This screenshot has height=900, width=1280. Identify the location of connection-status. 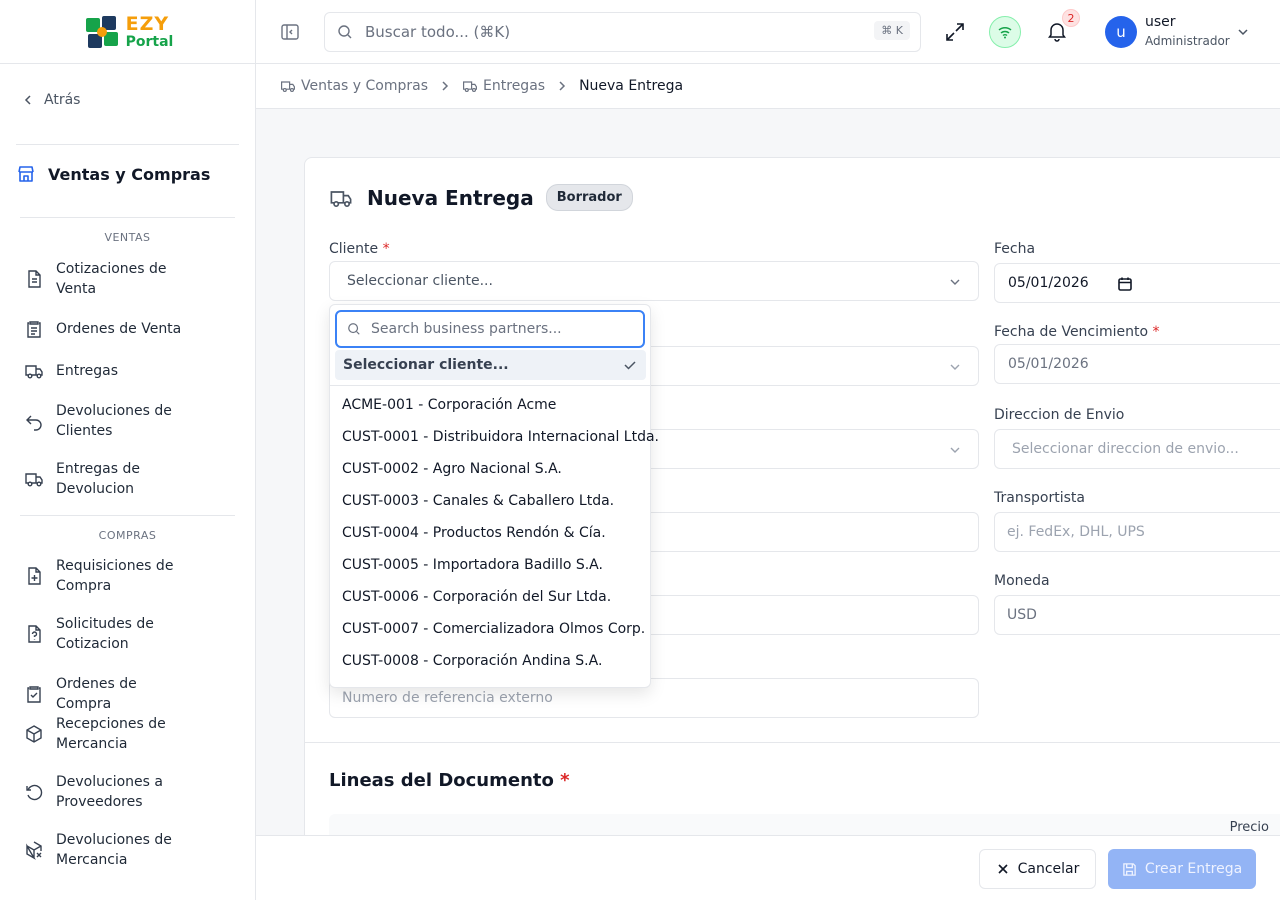
(1005, 32).